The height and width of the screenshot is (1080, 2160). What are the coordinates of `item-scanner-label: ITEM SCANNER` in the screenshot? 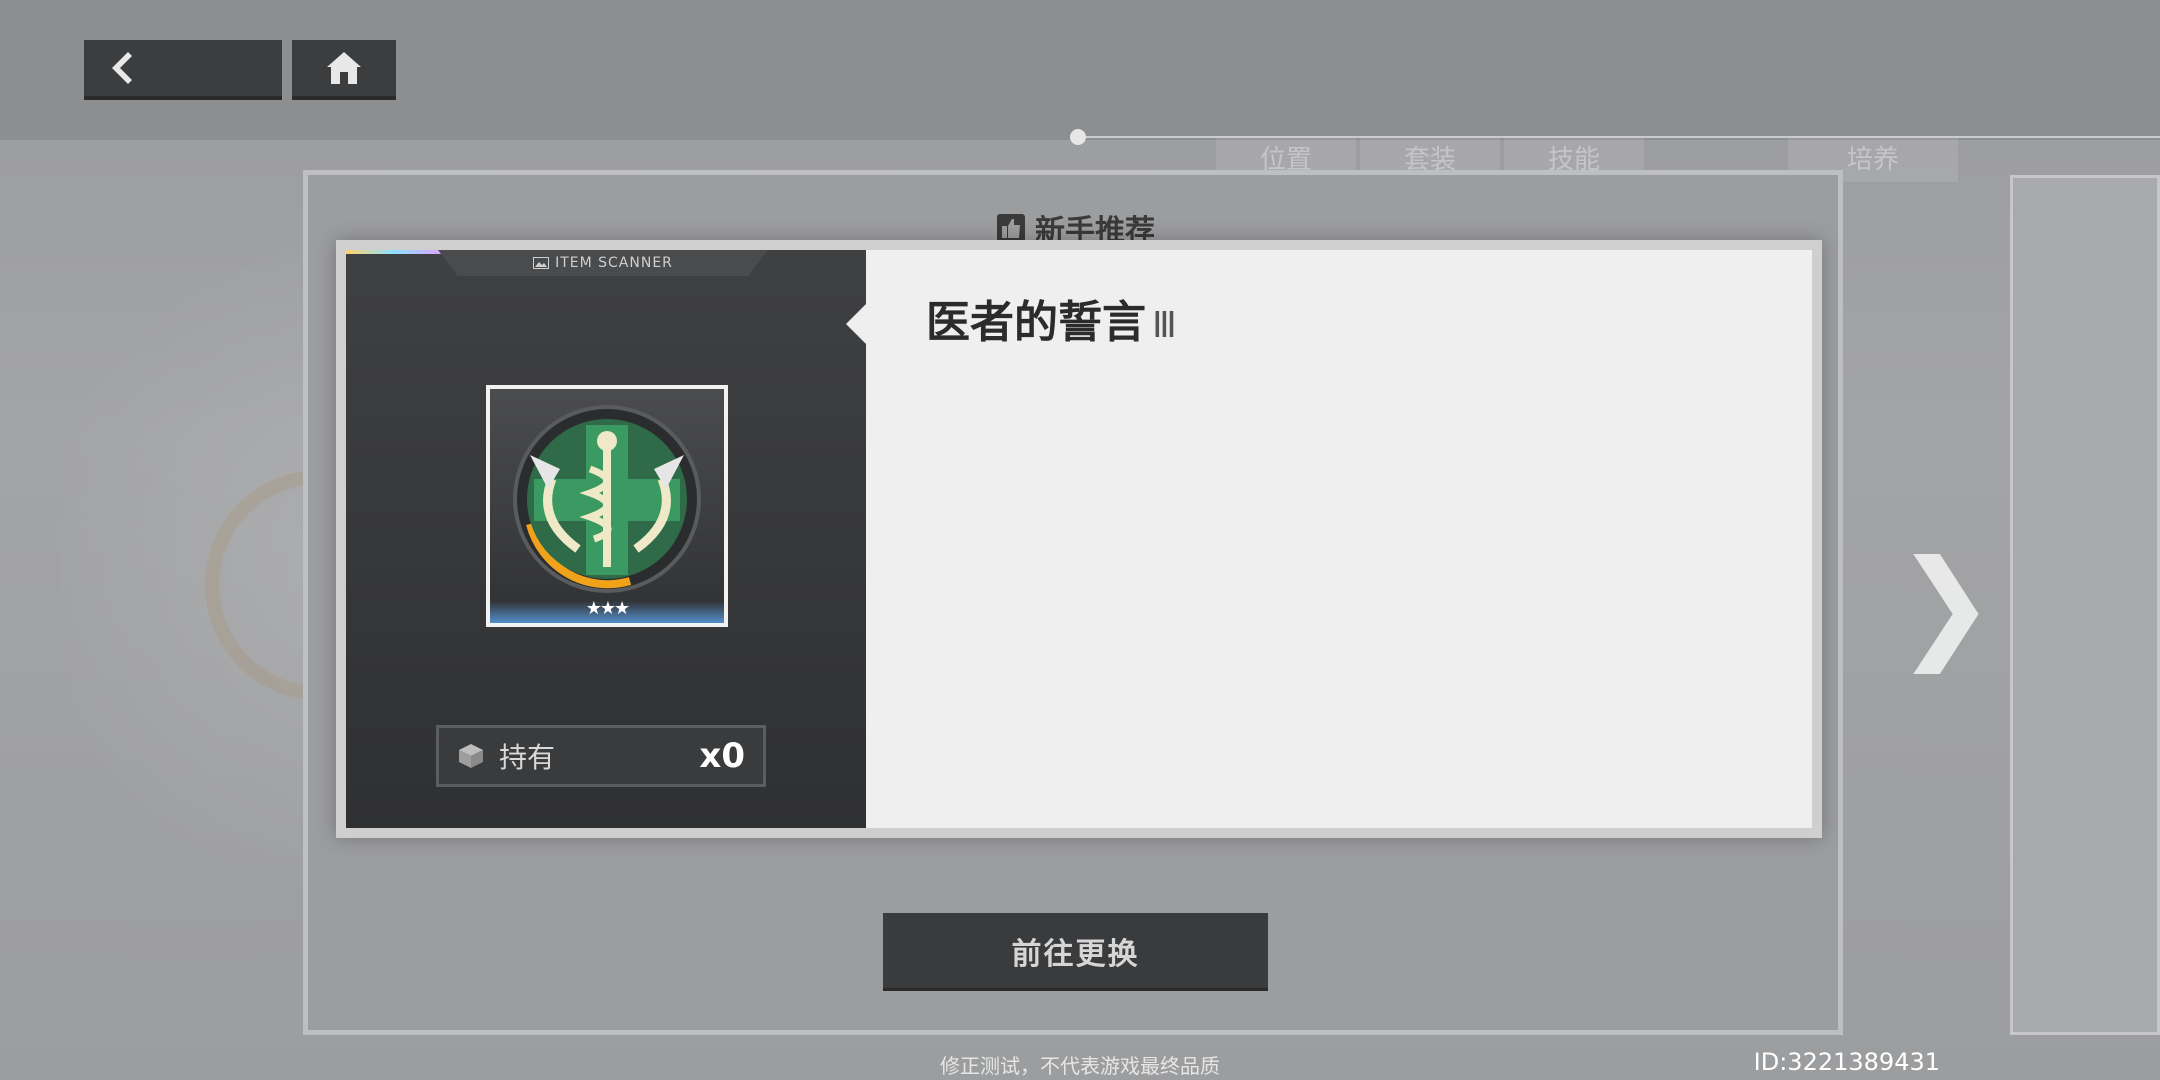 It's located at (614, 263).